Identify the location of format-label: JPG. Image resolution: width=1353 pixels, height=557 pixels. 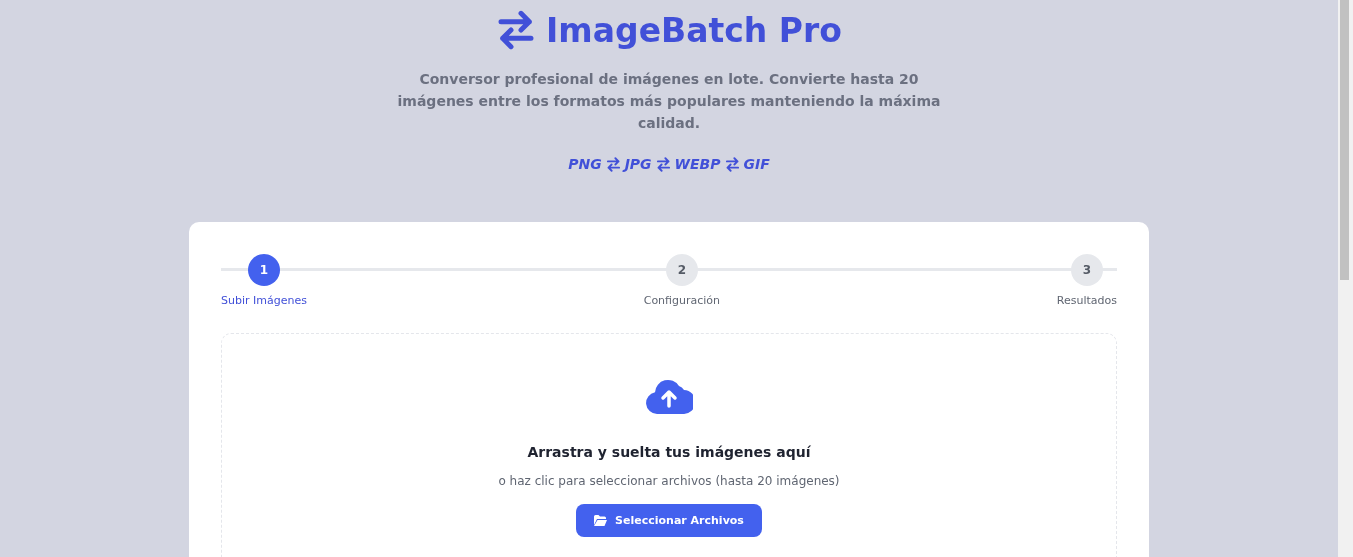
(638, 164).